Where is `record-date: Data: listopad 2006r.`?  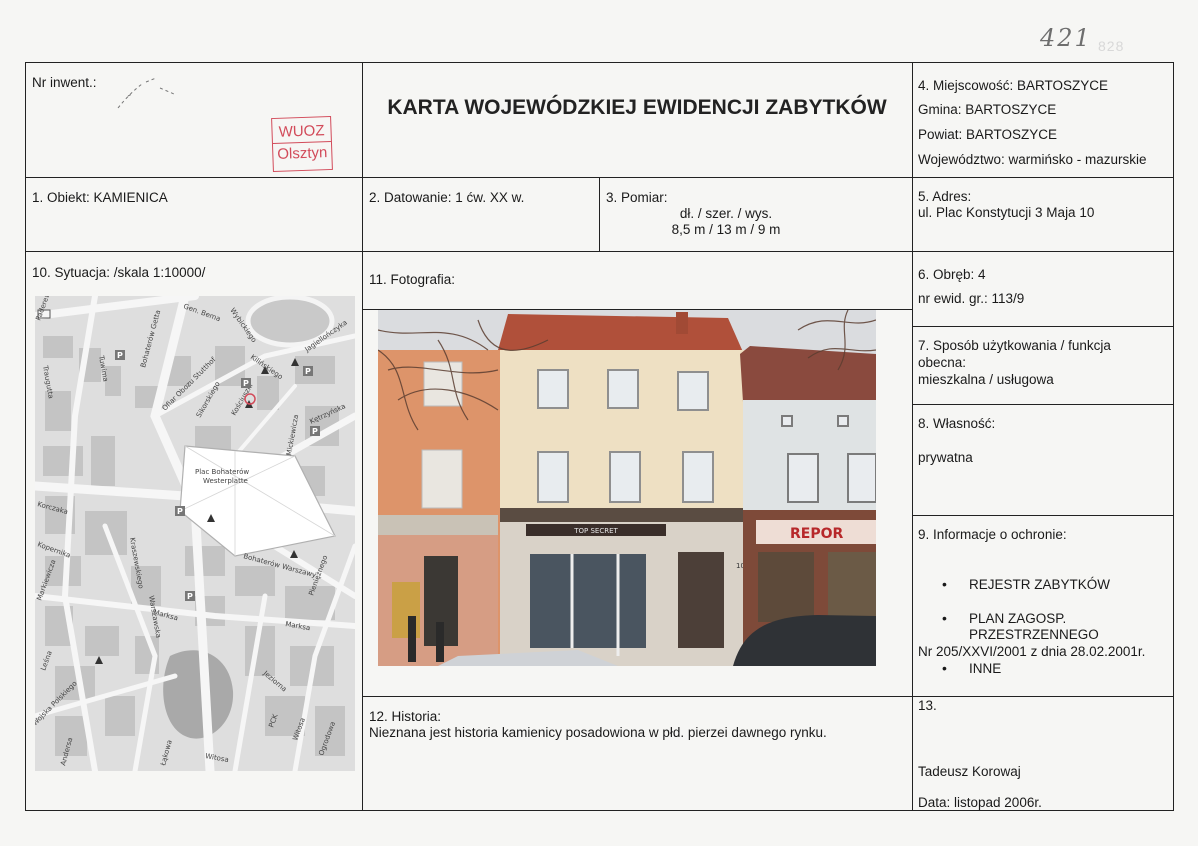 record-date: Data: listopad 2006r. is located at coordinates (980, 802).